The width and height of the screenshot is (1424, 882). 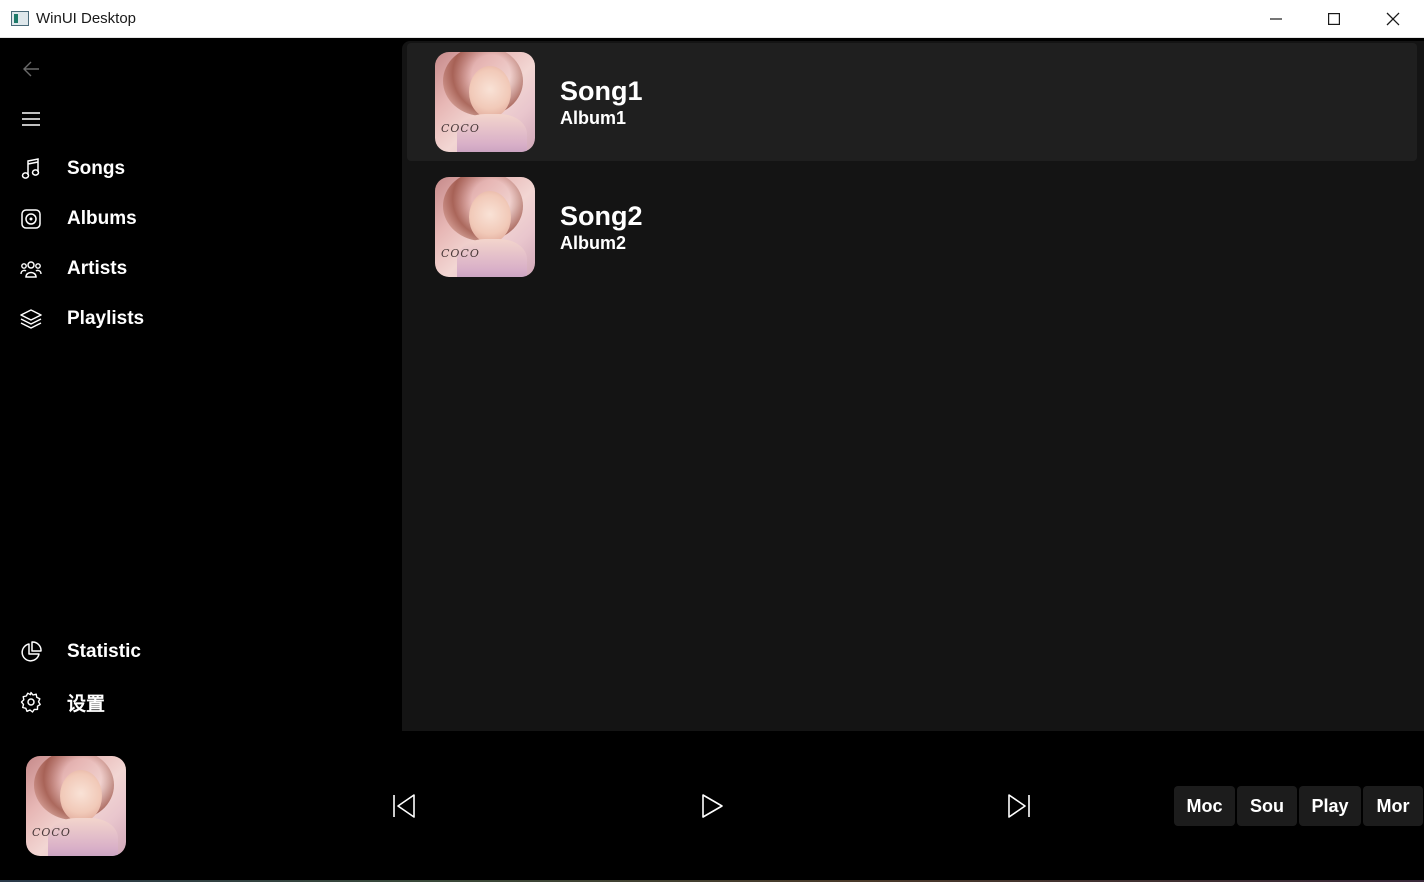 I want to click on nav-item-songs: Songs, so click(x=201, y=169).